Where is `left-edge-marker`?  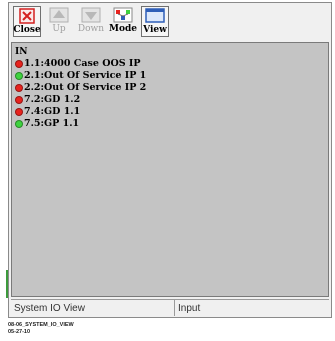
left-edge-marker is located at coordinates (7, 284).